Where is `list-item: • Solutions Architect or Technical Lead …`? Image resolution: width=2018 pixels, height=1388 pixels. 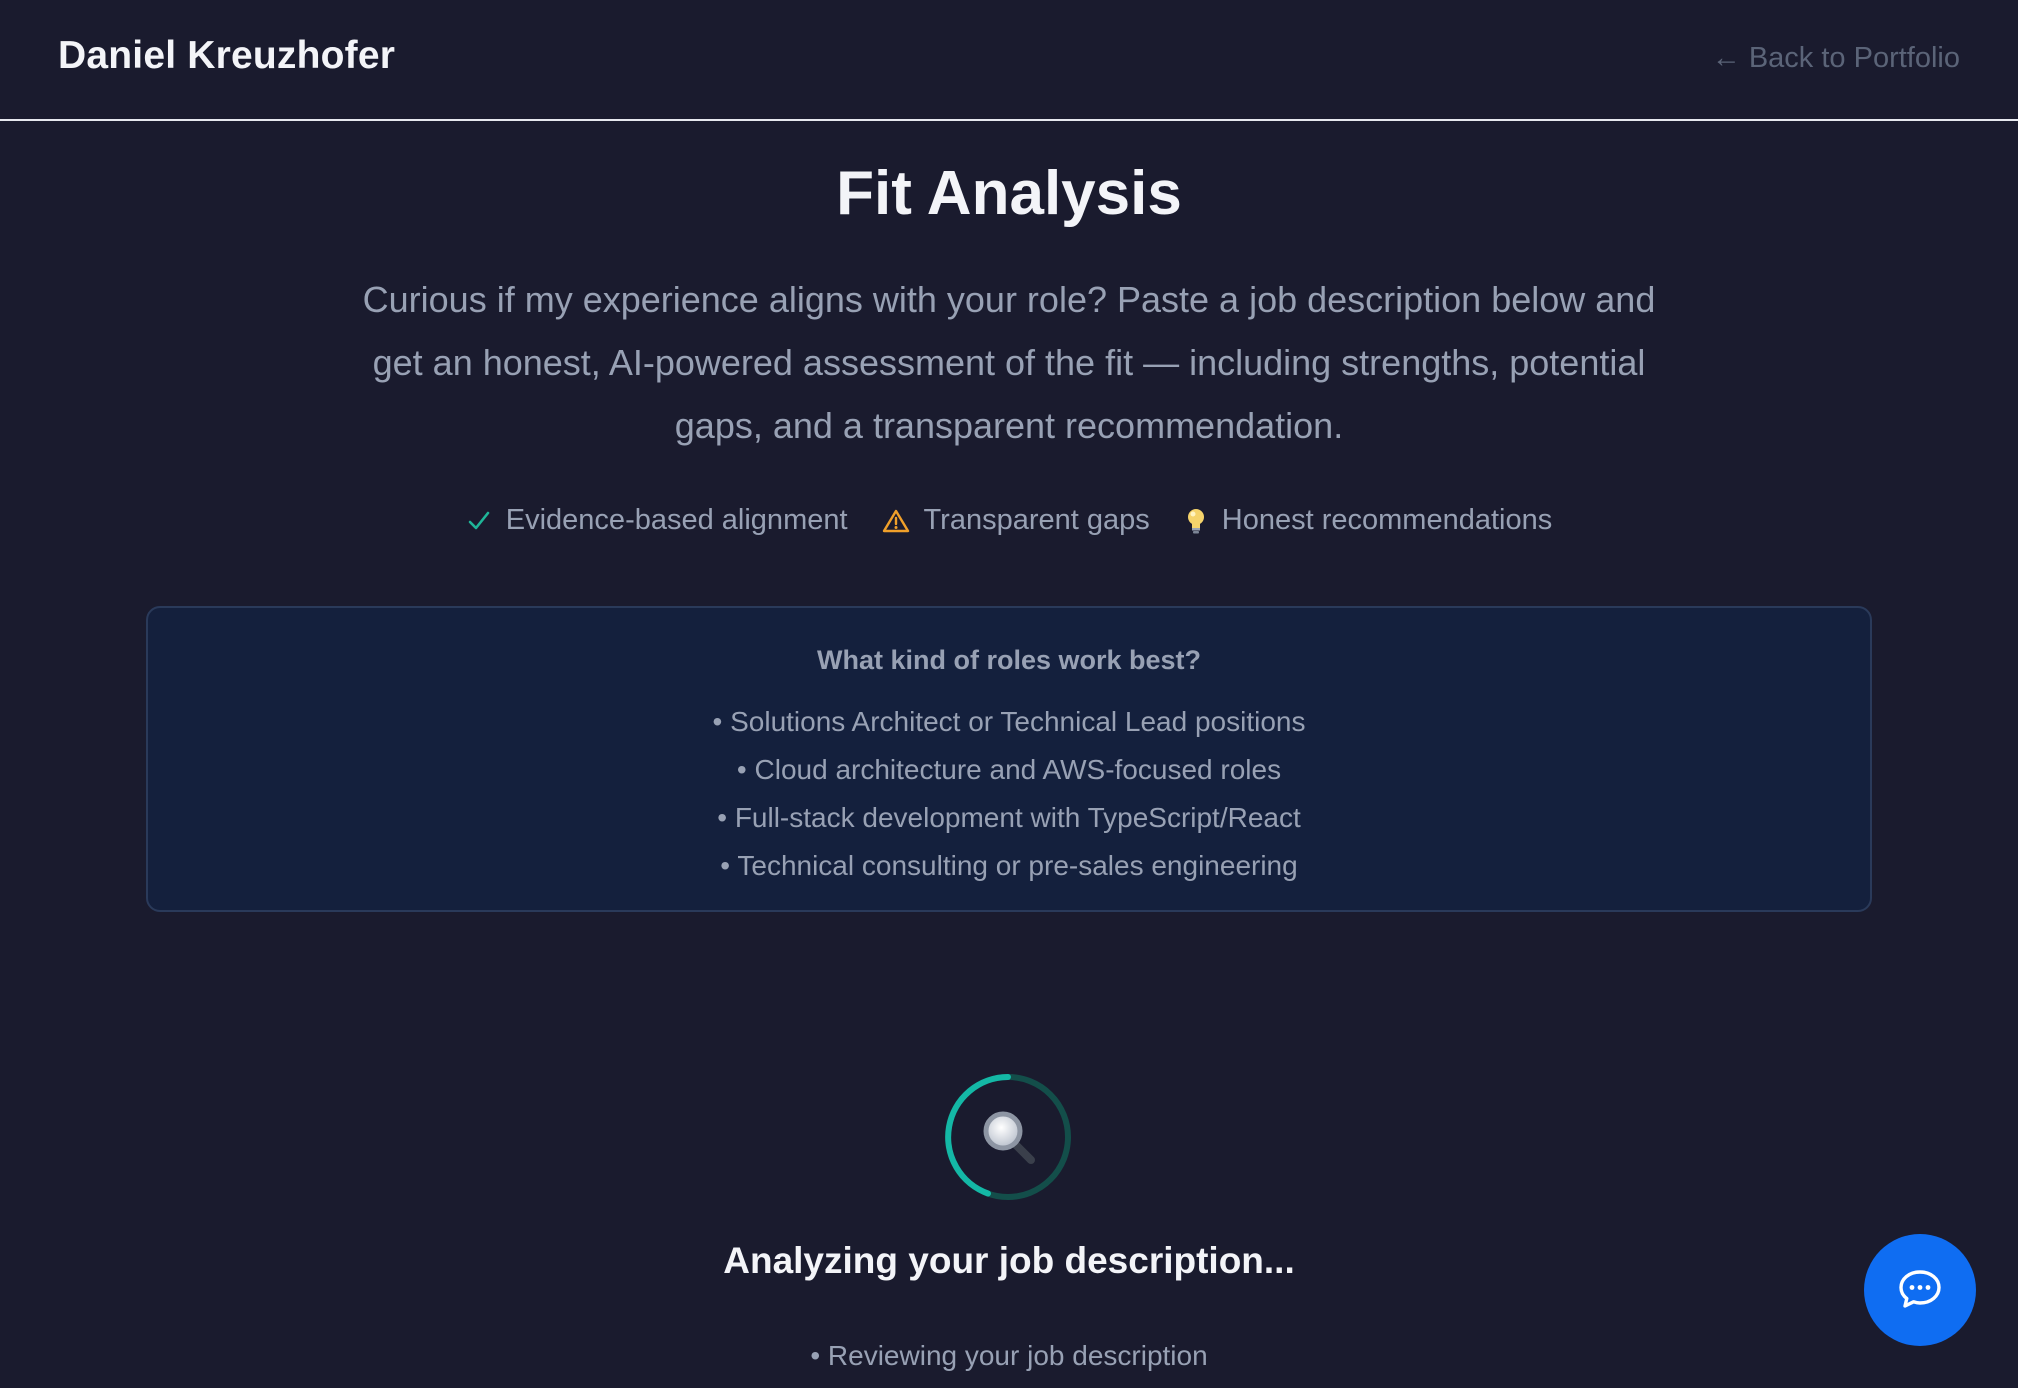 list-item: • Solutions Architect or Technical Lead … is located at coordinates (1009, 721).